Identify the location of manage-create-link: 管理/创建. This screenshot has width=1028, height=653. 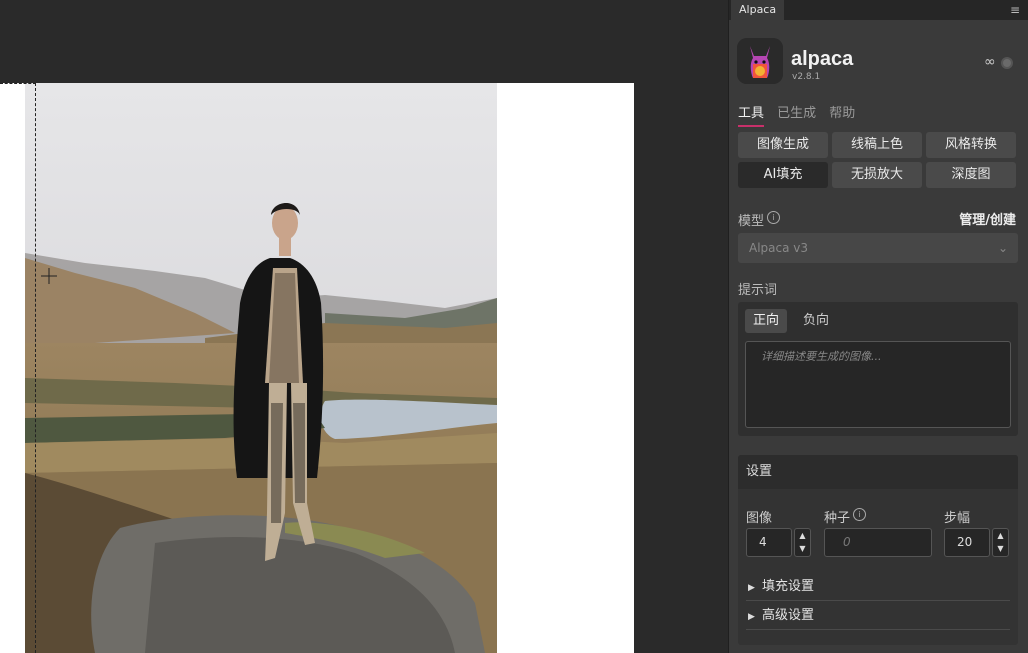
(987, 218).